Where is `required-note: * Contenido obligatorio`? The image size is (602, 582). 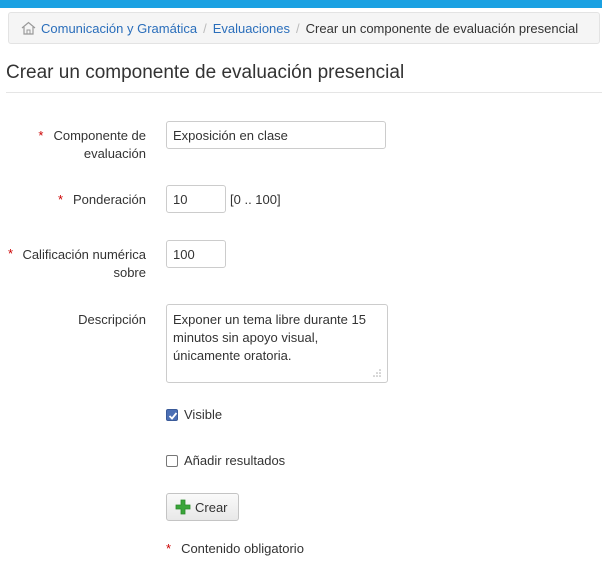
required-note: * Contenido obligatorio is located at coordinates (235, 549).